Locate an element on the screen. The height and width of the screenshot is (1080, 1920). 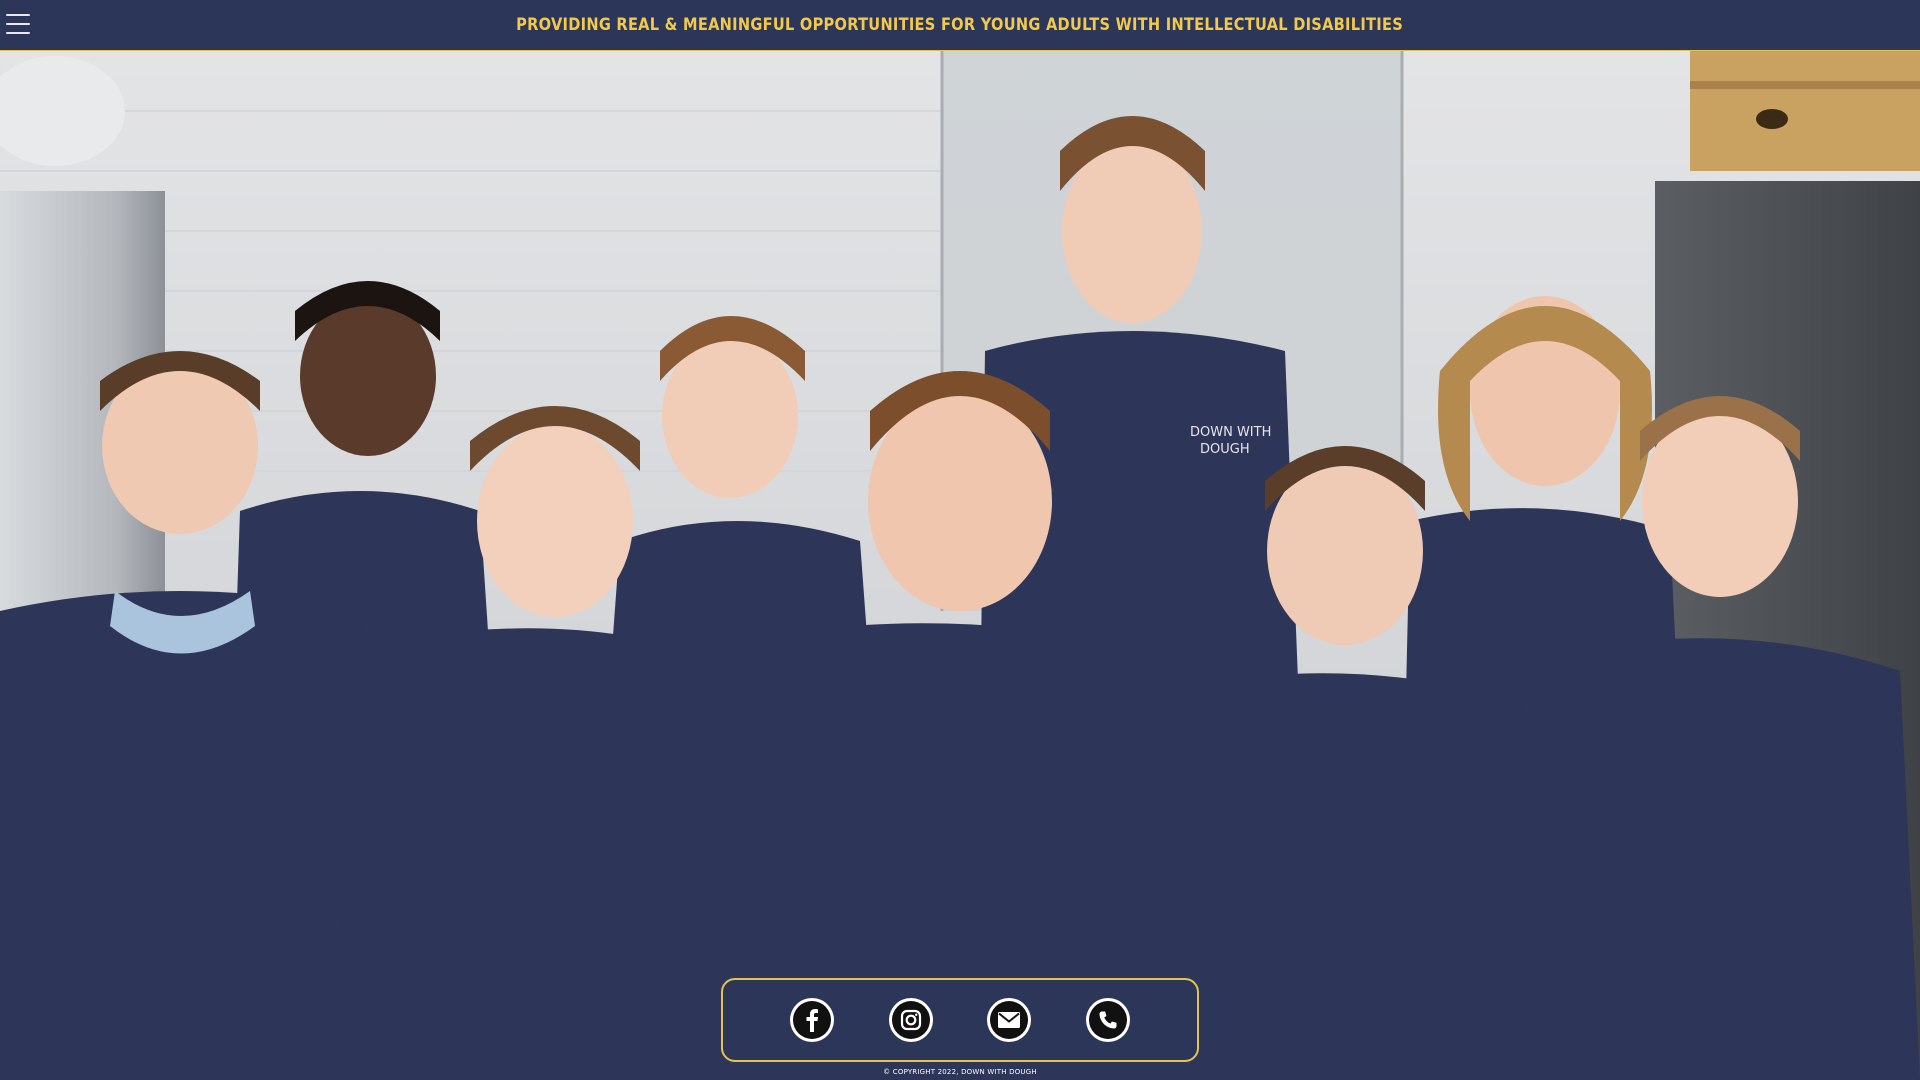
copyright-text: © COPYRIGHT 2022, DOWN WITH DOUGH is located at coordinates (960, 1072).